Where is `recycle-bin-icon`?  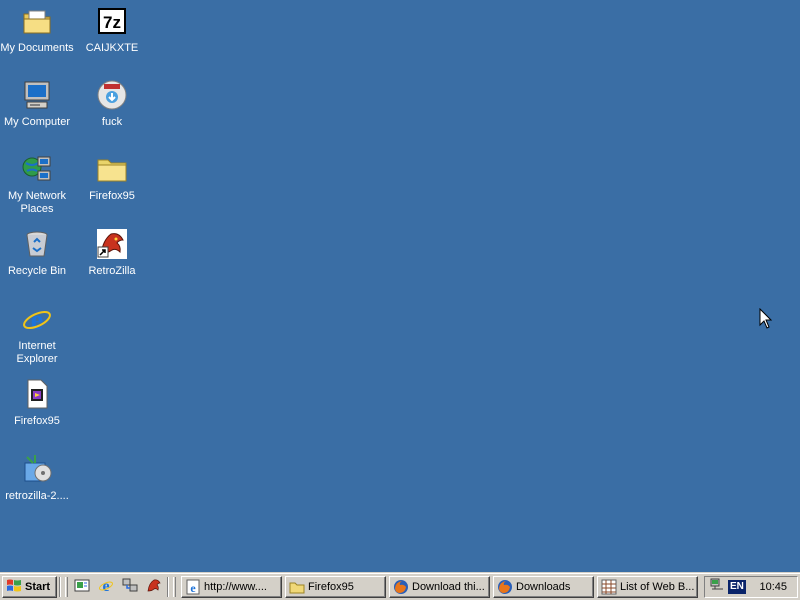
recycle-bin-icon is located at coordinates (37, 244).